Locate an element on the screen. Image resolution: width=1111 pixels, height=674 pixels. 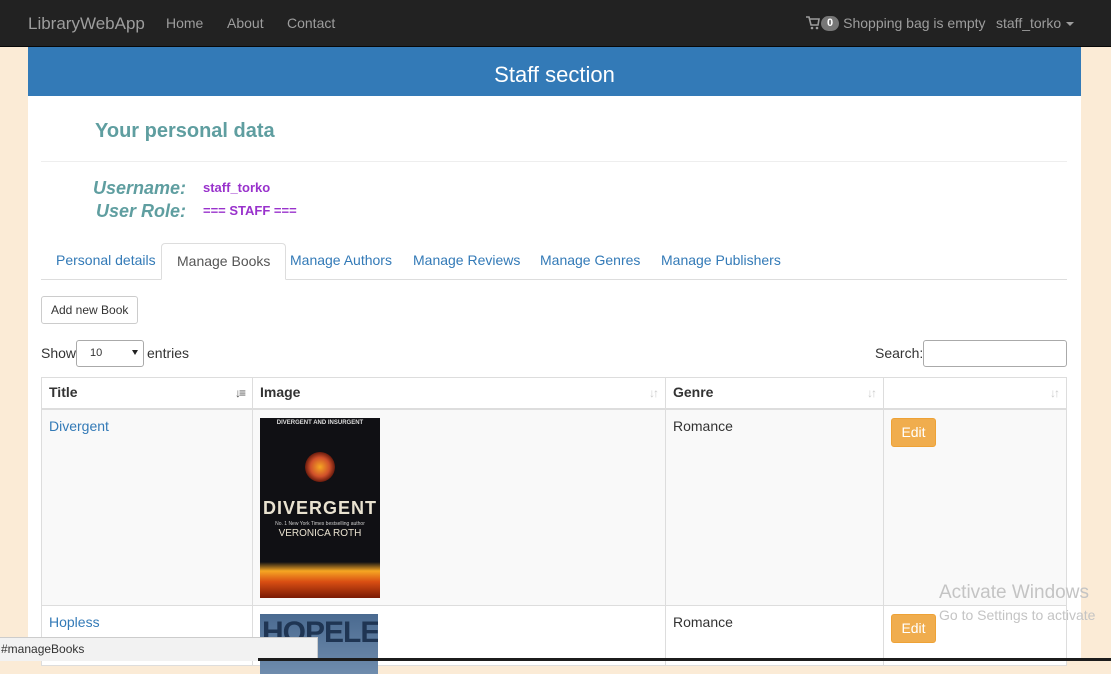
tab-manage-publishers: Manage Publishers is located at coordinates (721, 261).